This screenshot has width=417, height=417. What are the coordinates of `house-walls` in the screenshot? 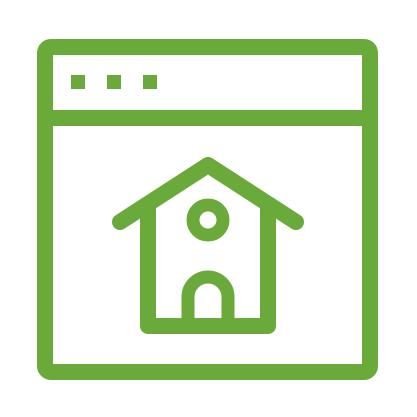 It's located at (208, 266).